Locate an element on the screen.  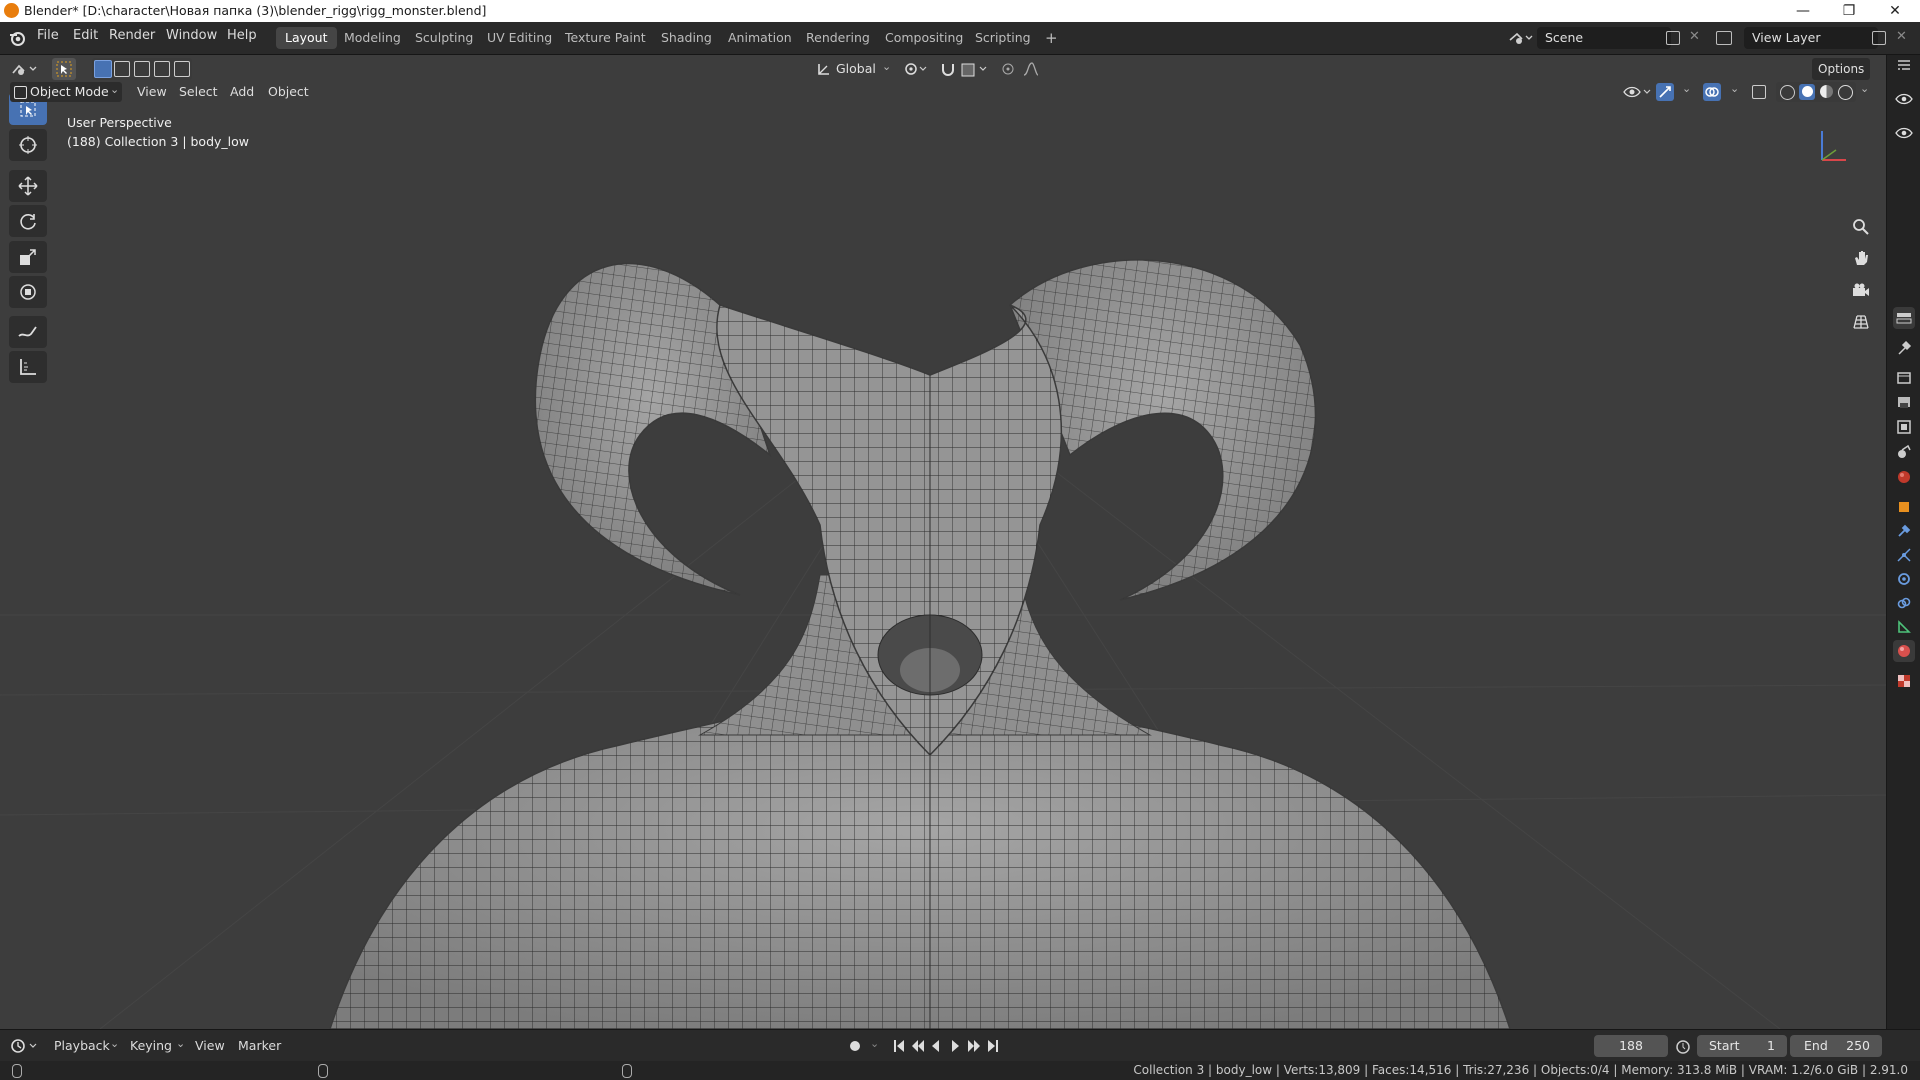
view-layer-tab is located at coordinates (1904, 427).